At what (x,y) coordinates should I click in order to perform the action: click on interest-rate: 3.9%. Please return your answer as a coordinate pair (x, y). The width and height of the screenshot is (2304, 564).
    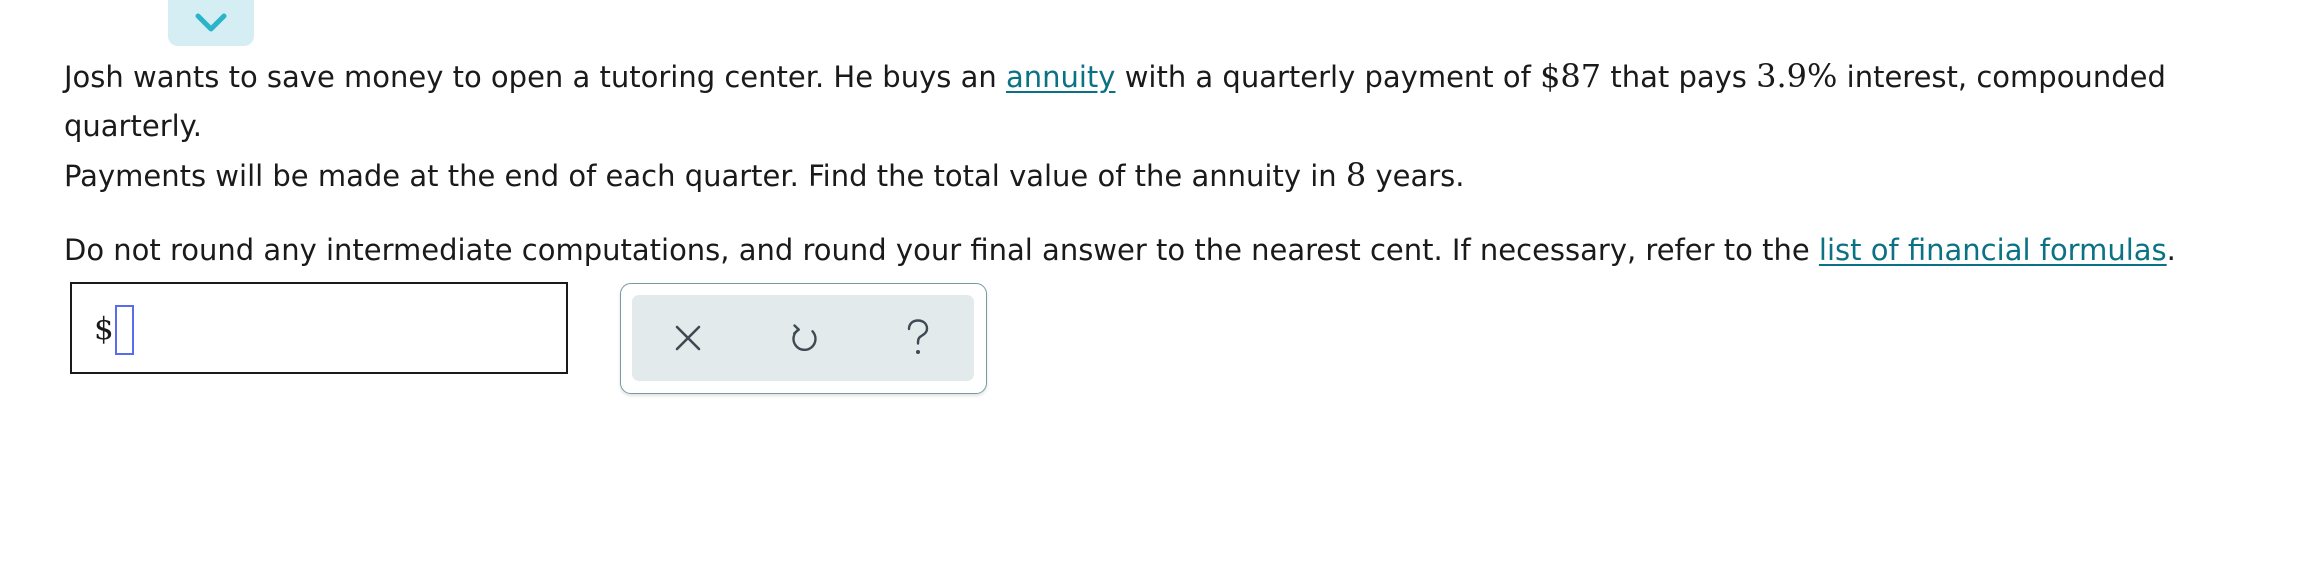
    Looking at the image, I should click on (1797, 76).